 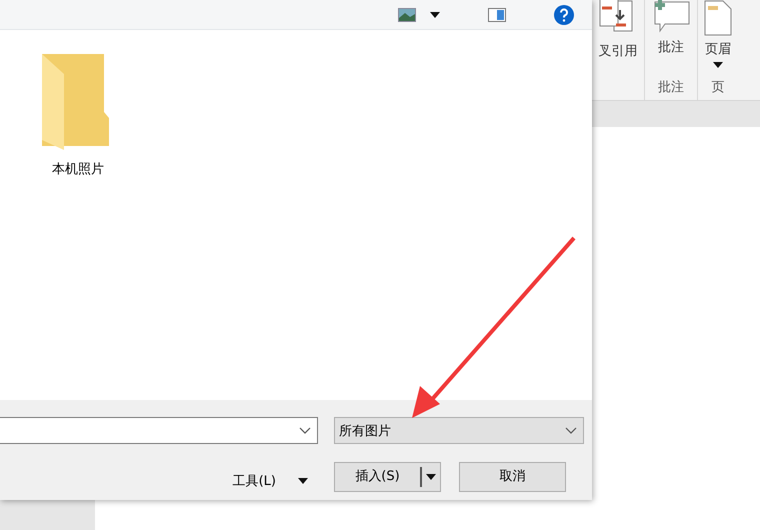 I want to click on insert-button: 插入(S), so click(x=378, y=477).